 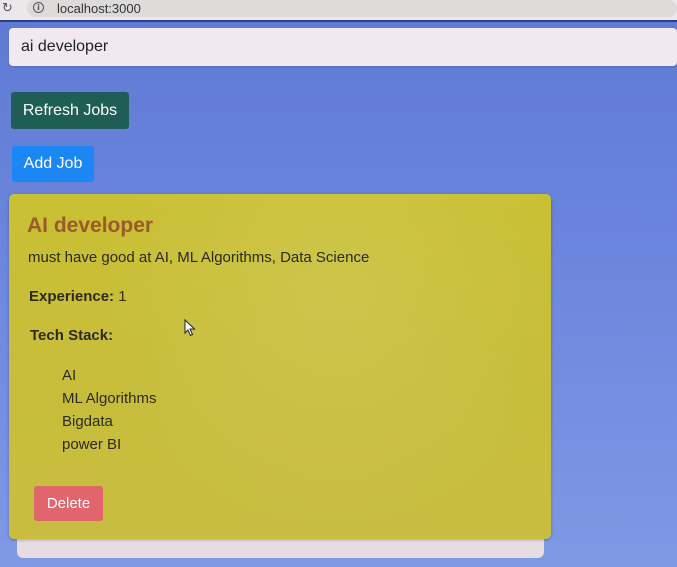 I want to click on refresh-jobs-button: Refresh Jobs, so click(x=70, y=110).